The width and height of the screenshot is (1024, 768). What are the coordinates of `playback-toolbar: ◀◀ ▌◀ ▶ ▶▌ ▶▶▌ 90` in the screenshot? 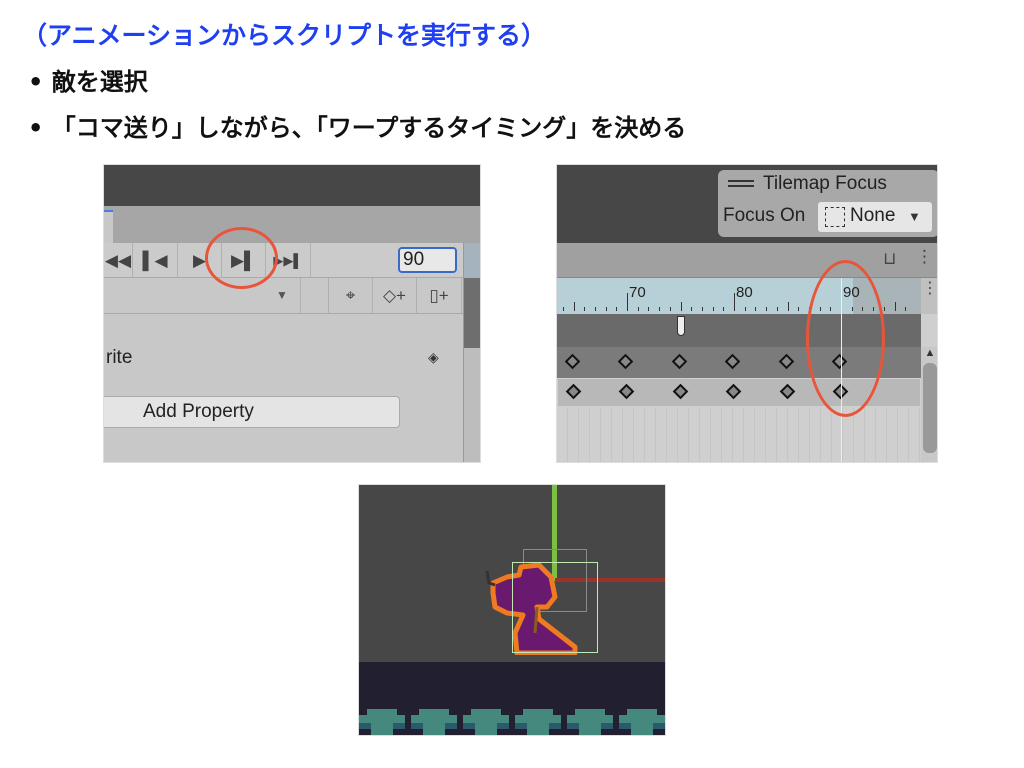 It's located at (284, 260).